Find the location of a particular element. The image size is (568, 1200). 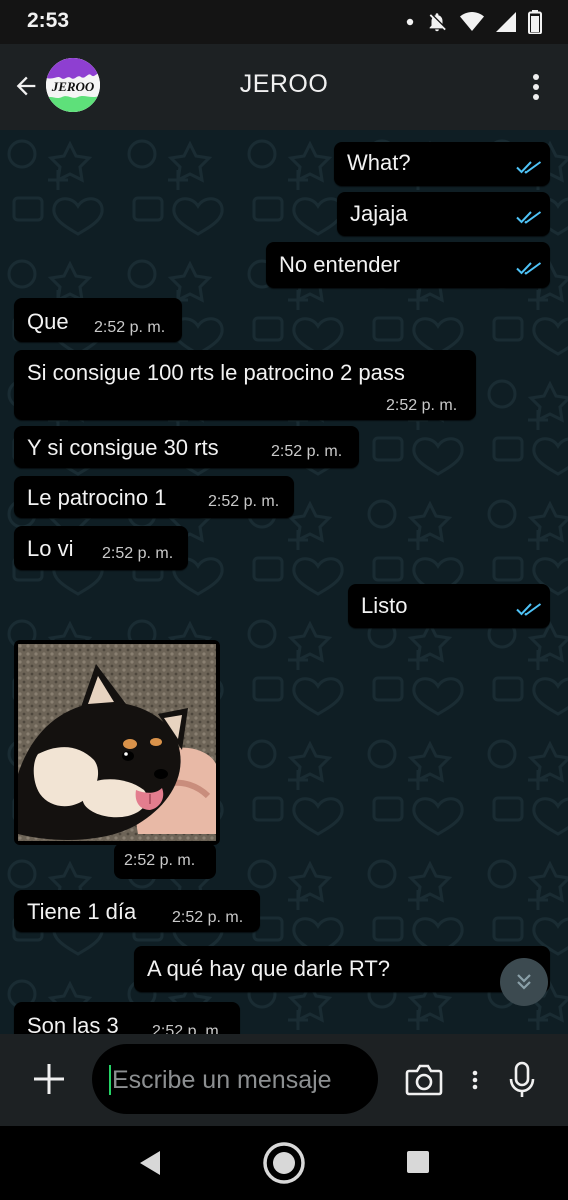

message-outgoing: Jajaja is located at coordinates (443, 214).